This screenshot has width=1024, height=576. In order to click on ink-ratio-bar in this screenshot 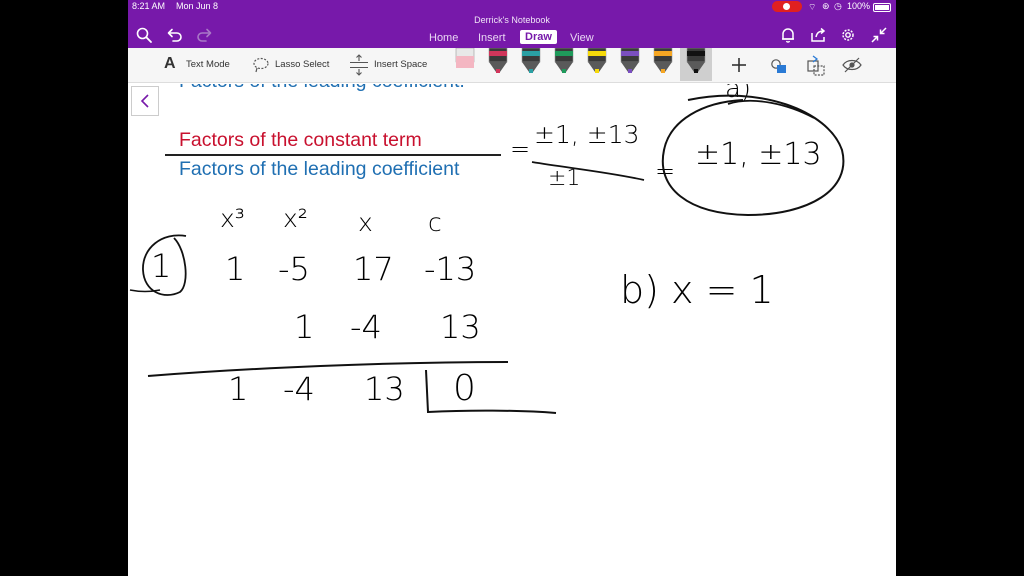, I will do `click(588, 171)`.